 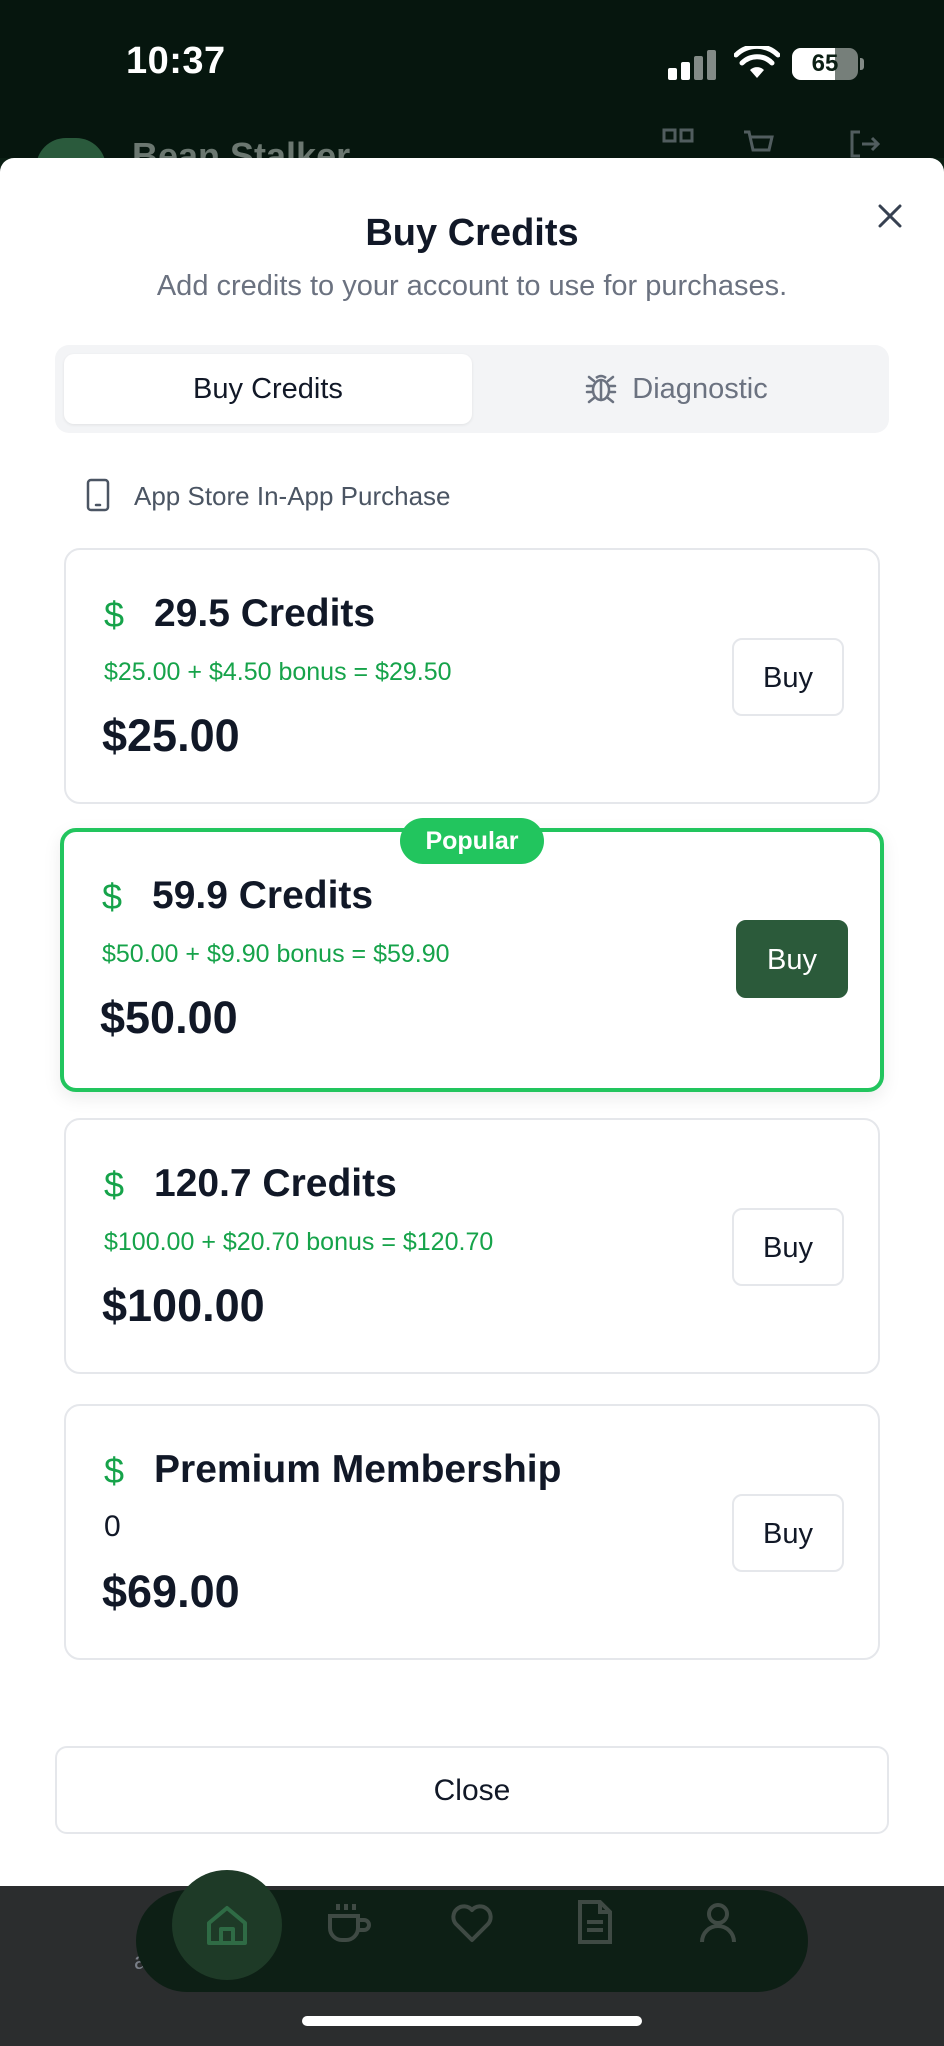 What do you see at coordinates (112, 1526) in the screenshot?
I see `package-detail: 0` at bounding box center [112, 1526].